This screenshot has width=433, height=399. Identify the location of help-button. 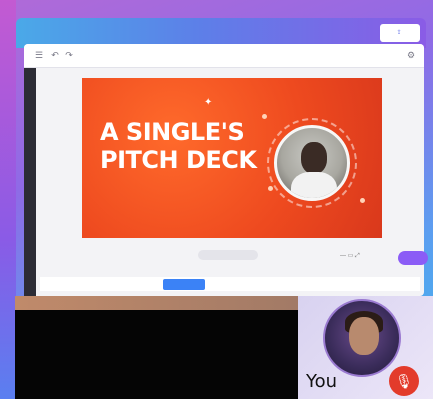
(413, 258).